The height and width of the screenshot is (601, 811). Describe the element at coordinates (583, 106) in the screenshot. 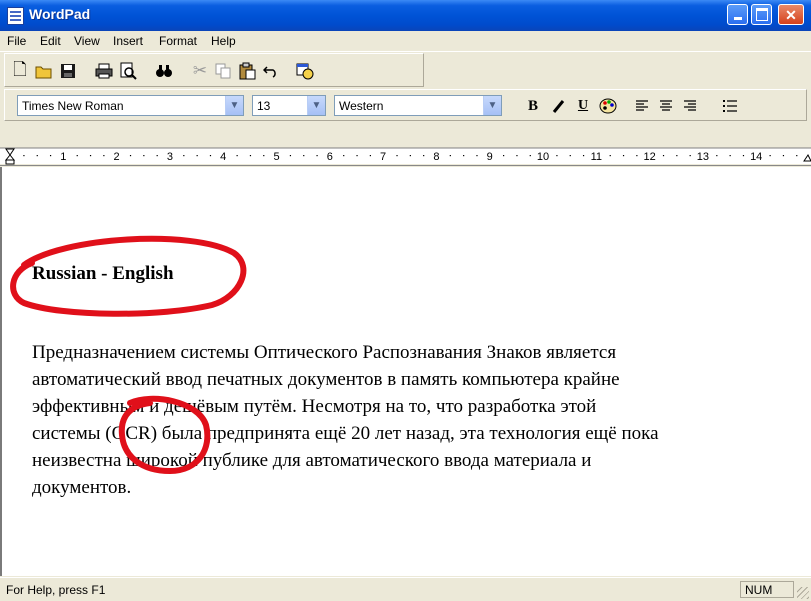

I see `underline-button: U` at that location.